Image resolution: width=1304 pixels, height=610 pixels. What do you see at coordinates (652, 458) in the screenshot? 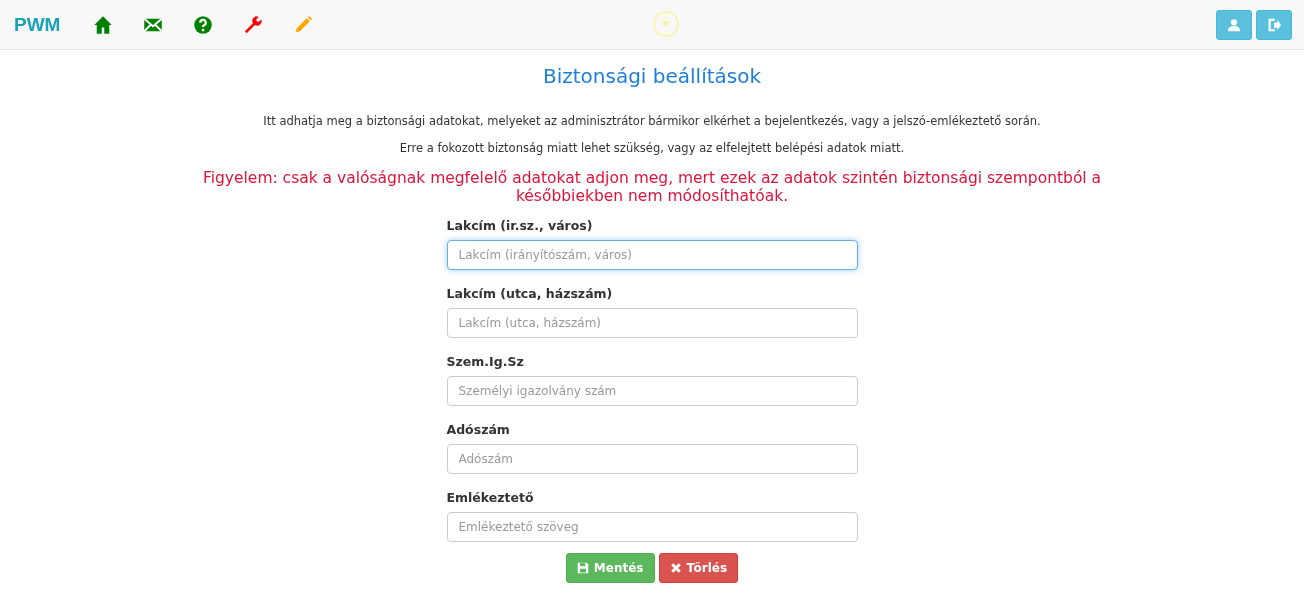
I see `input-field: Adószám` at bounding box center [652, 458].